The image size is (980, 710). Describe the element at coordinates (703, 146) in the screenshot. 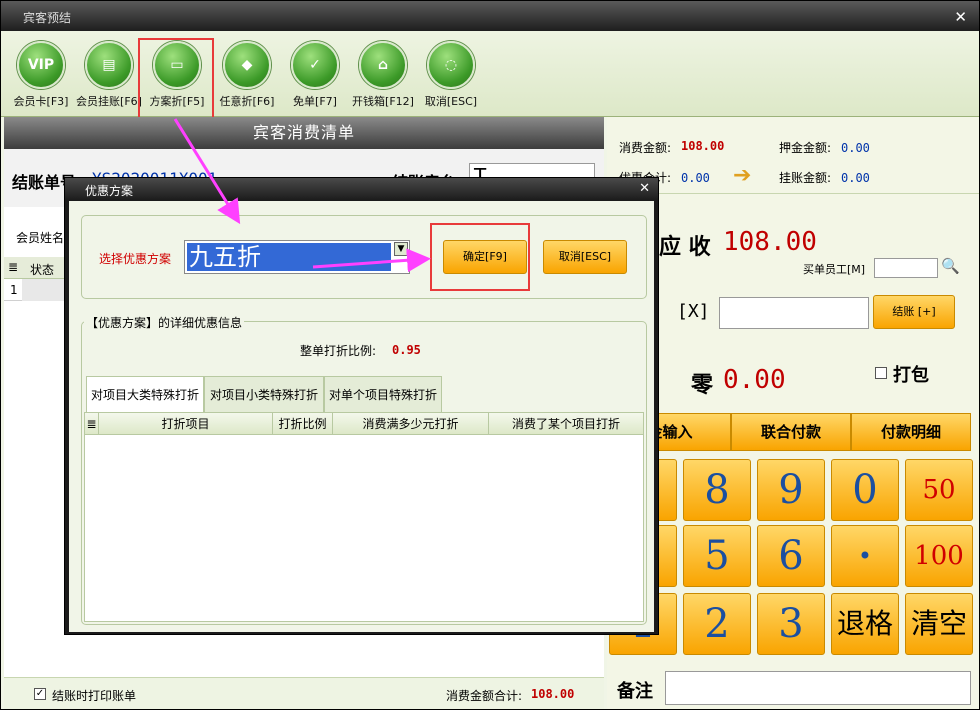

I see `consume-value: 108.00` at that location.